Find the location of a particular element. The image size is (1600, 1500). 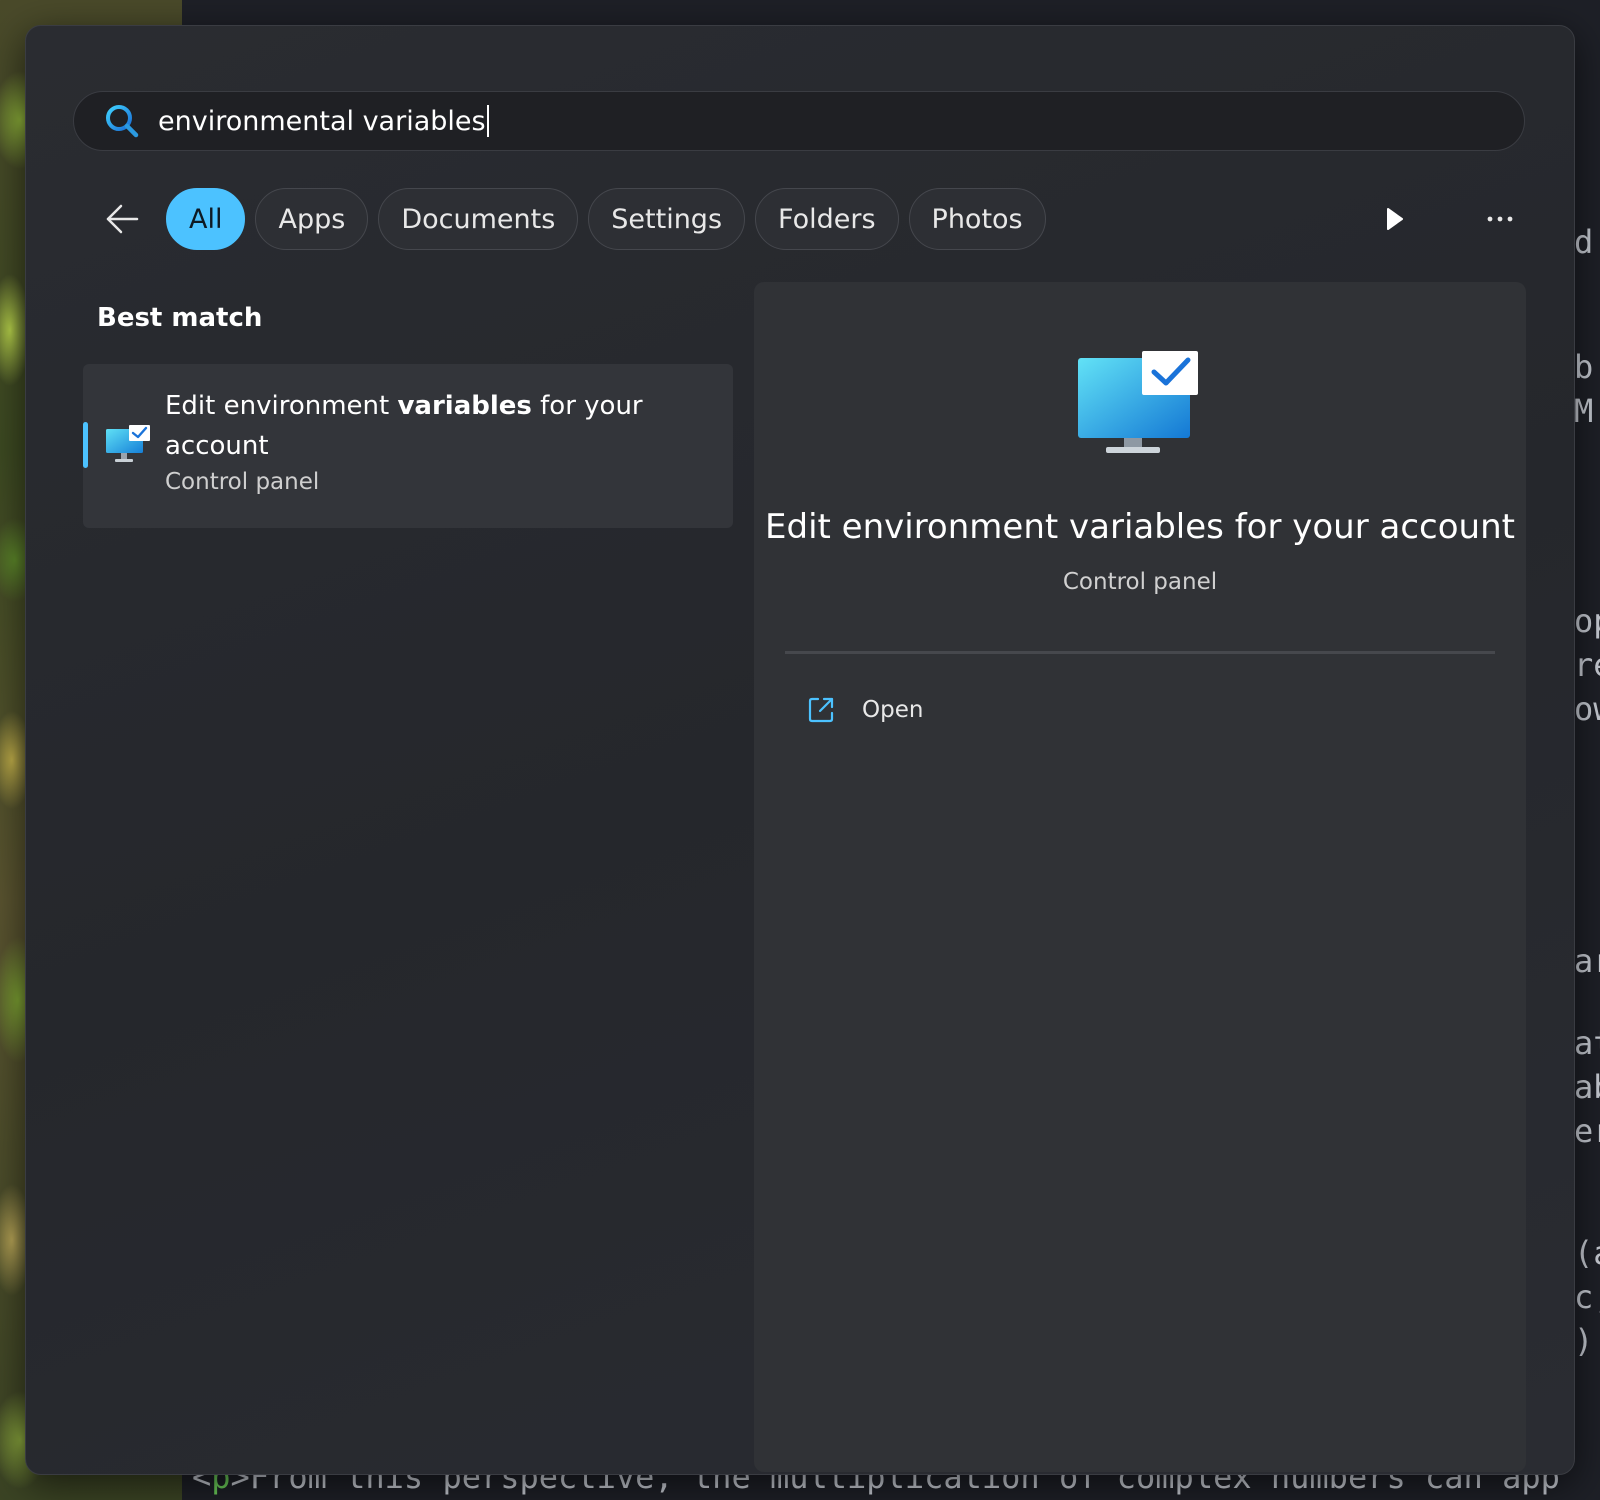

editor-fragment: c, is located at coordinates (1587, 1297).